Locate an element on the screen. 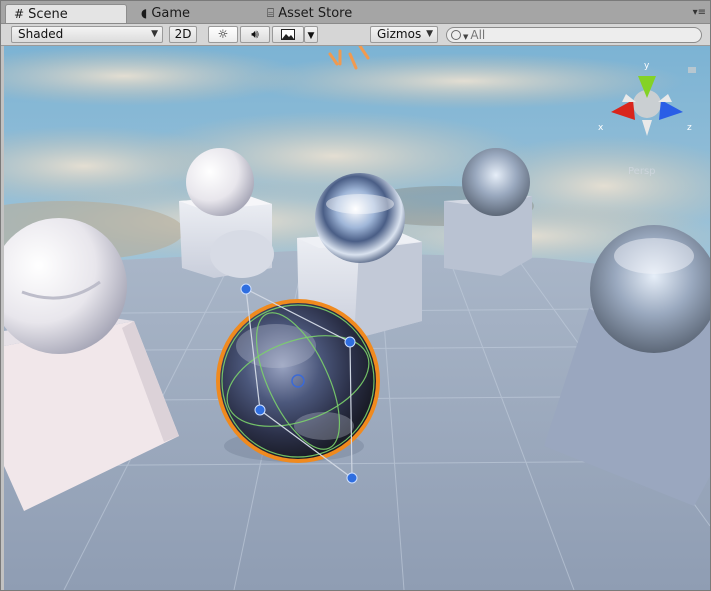 The image size is (711, 591). image-icon is located at coordinates (288, 34).